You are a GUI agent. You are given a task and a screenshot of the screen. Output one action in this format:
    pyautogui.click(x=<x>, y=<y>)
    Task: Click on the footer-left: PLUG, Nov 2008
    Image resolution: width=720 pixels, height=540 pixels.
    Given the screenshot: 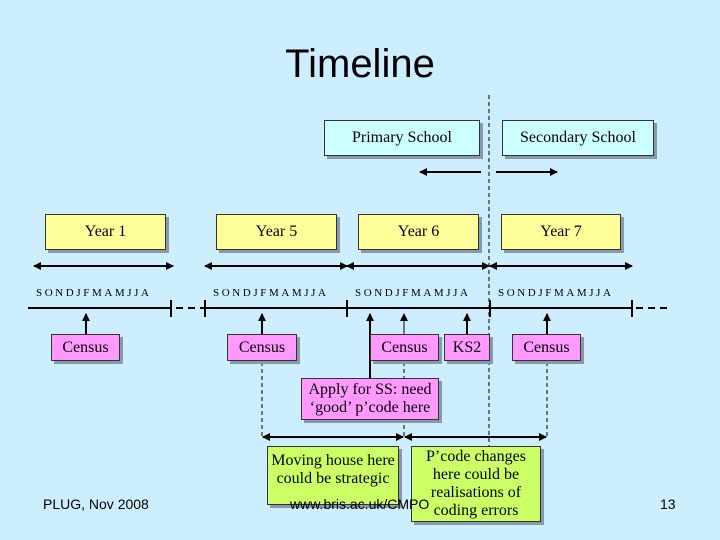 What is the action you would take?
    pyautogui.click(x=96, y=504)
    